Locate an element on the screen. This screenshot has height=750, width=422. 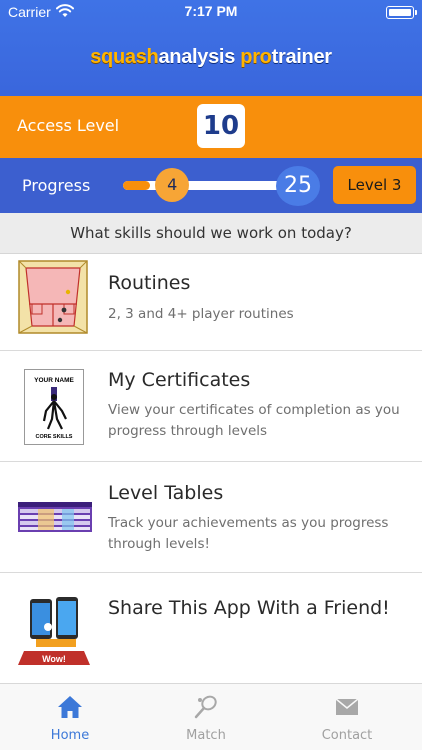
level-table-icon is located at coordinates (55, 517).